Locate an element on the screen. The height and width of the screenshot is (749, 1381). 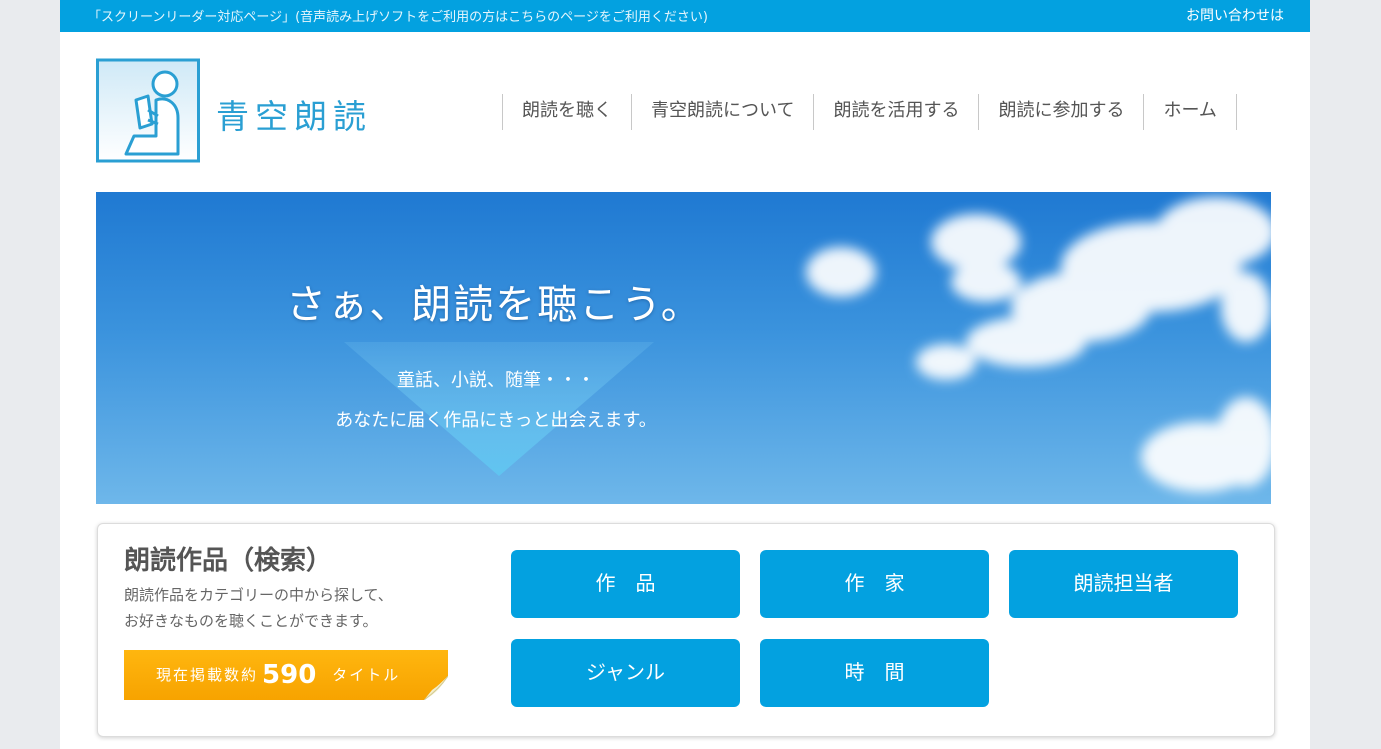
category-authors-button: 作 家 is located at coordinates (874, 584).